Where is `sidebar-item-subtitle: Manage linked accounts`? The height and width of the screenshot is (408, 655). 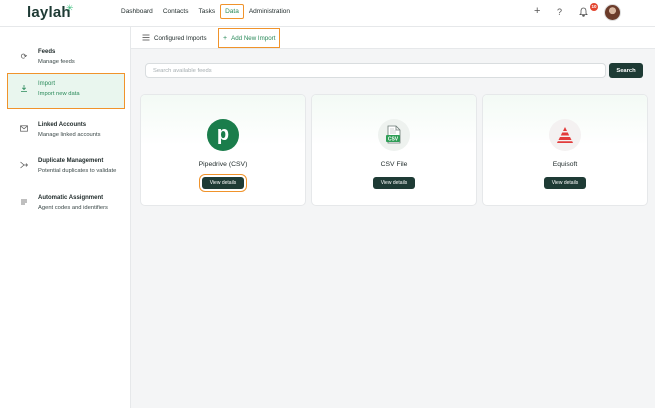
sidebar-item-subtitle: Manage linked accounts is located at coordinates (69, 135).